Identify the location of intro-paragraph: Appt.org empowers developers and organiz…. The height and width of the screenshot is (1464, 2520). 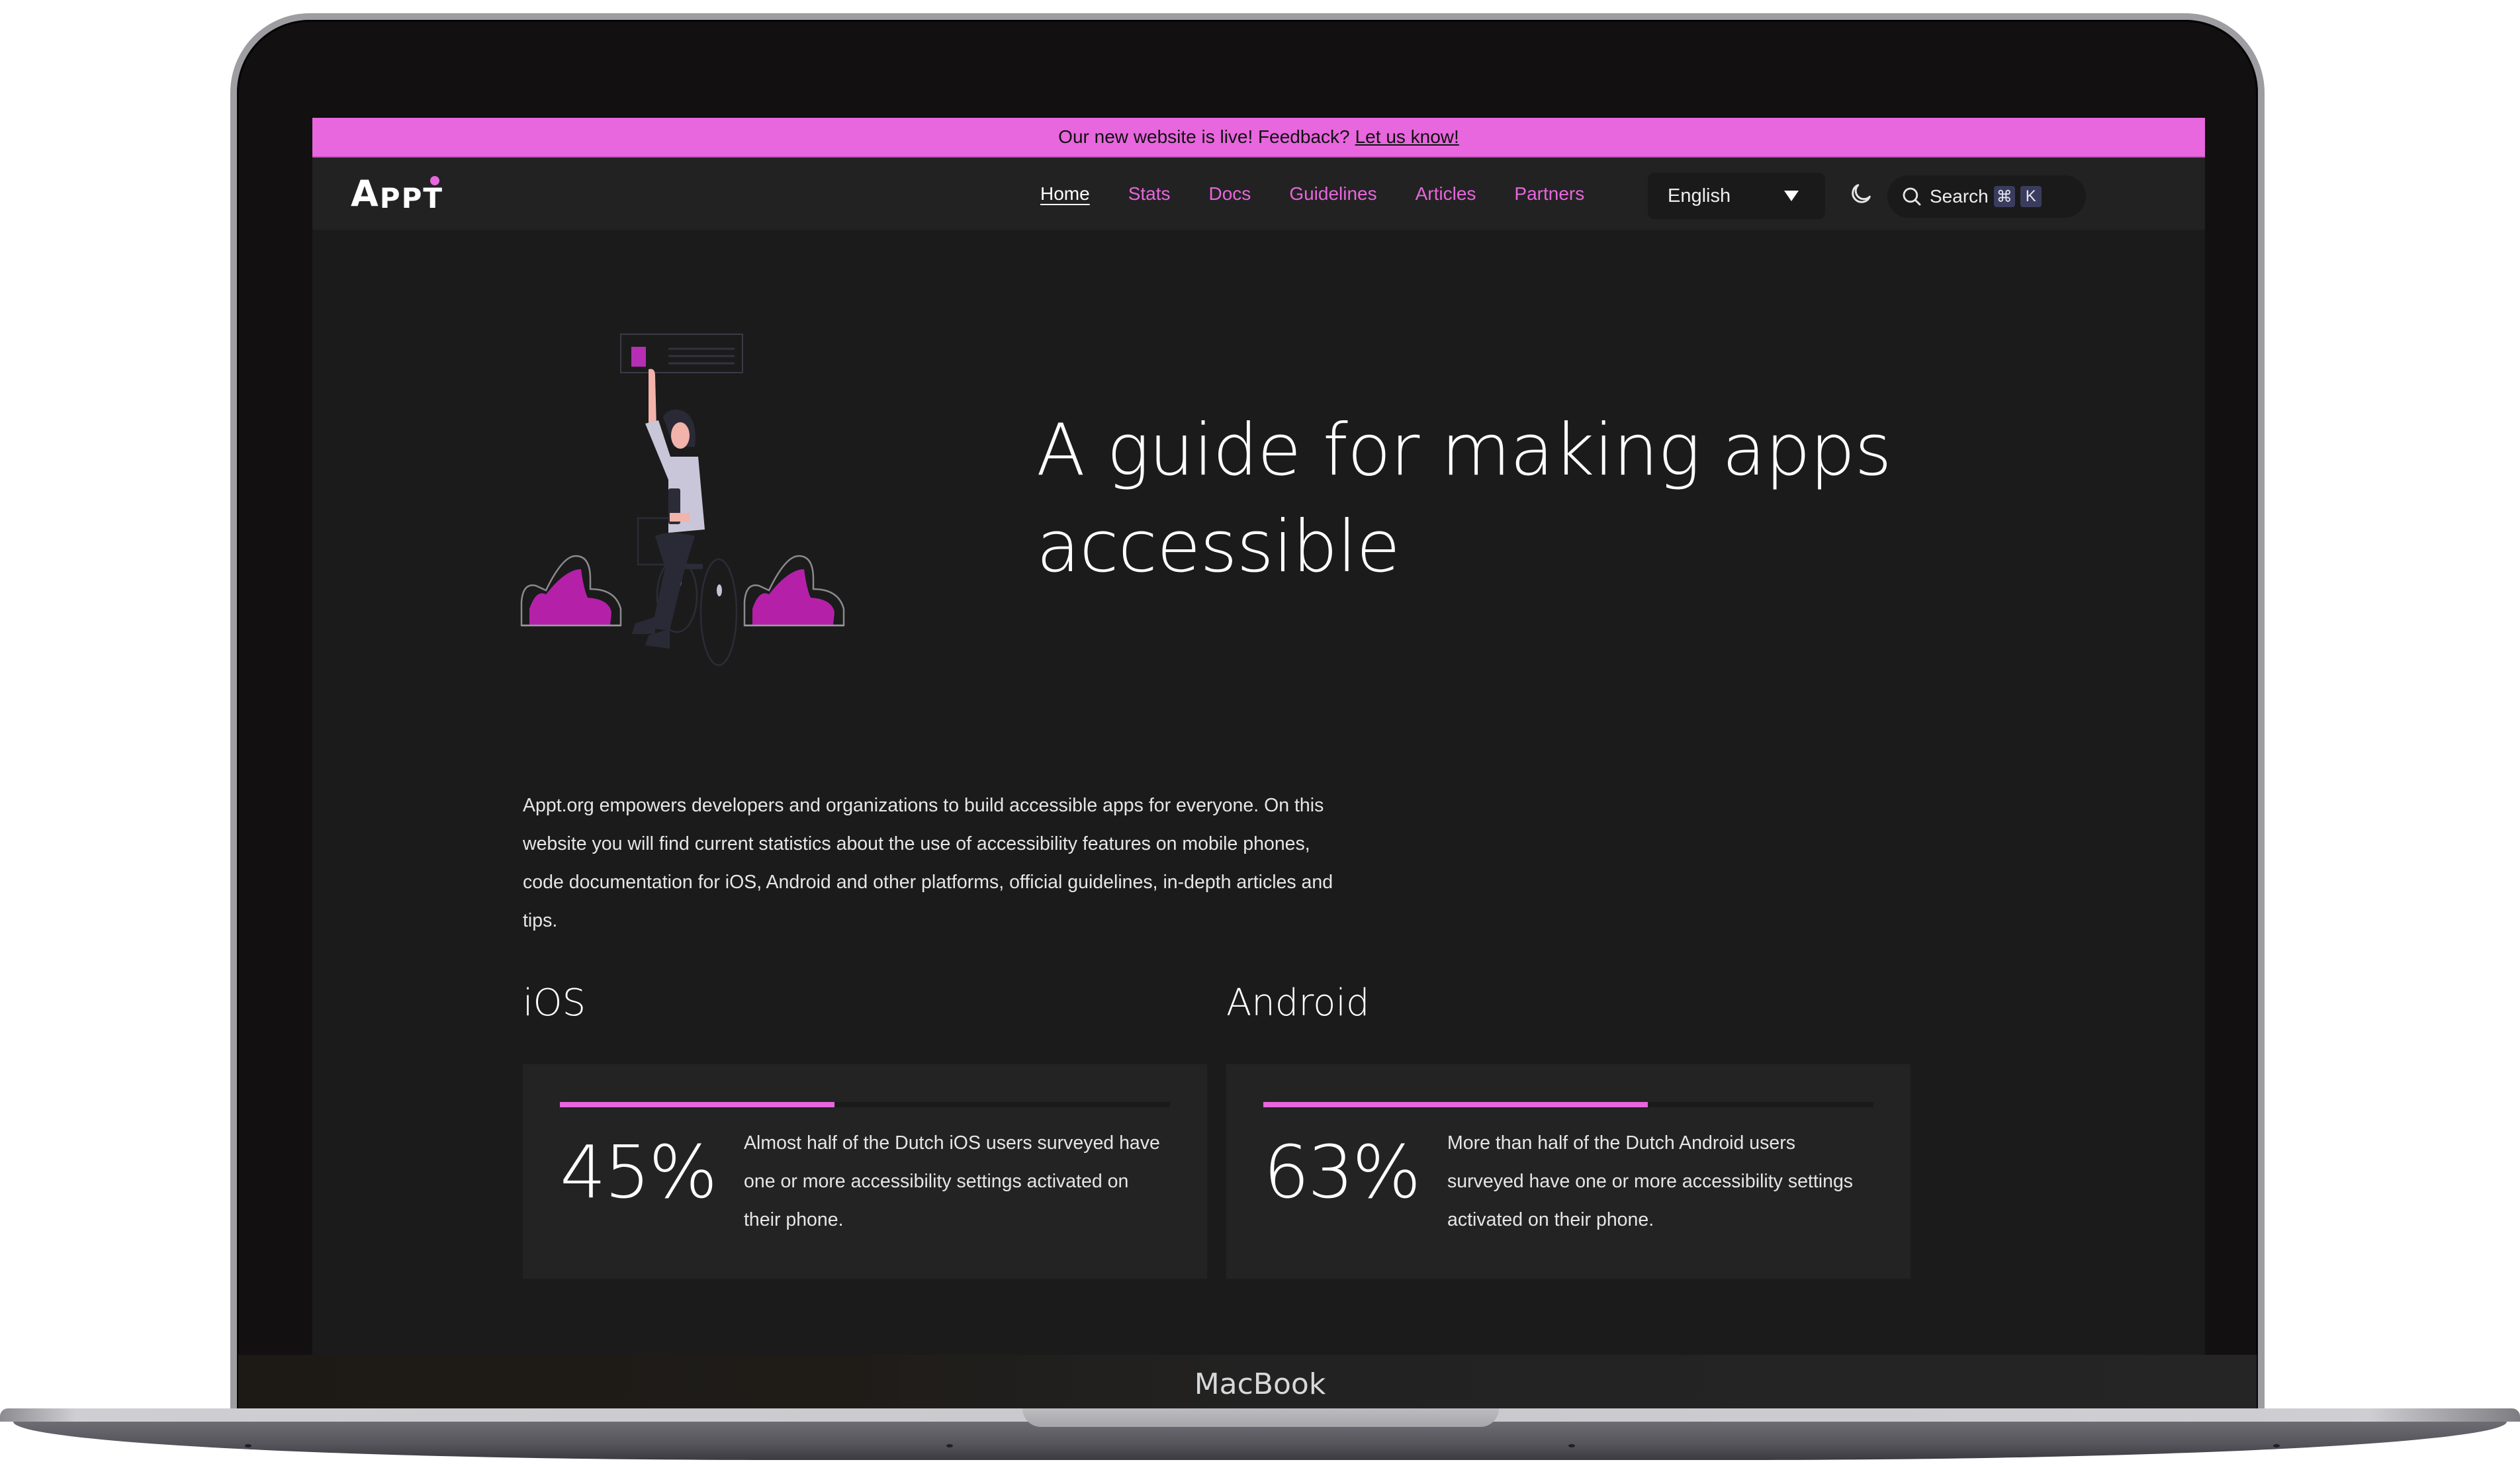
(928, 863).